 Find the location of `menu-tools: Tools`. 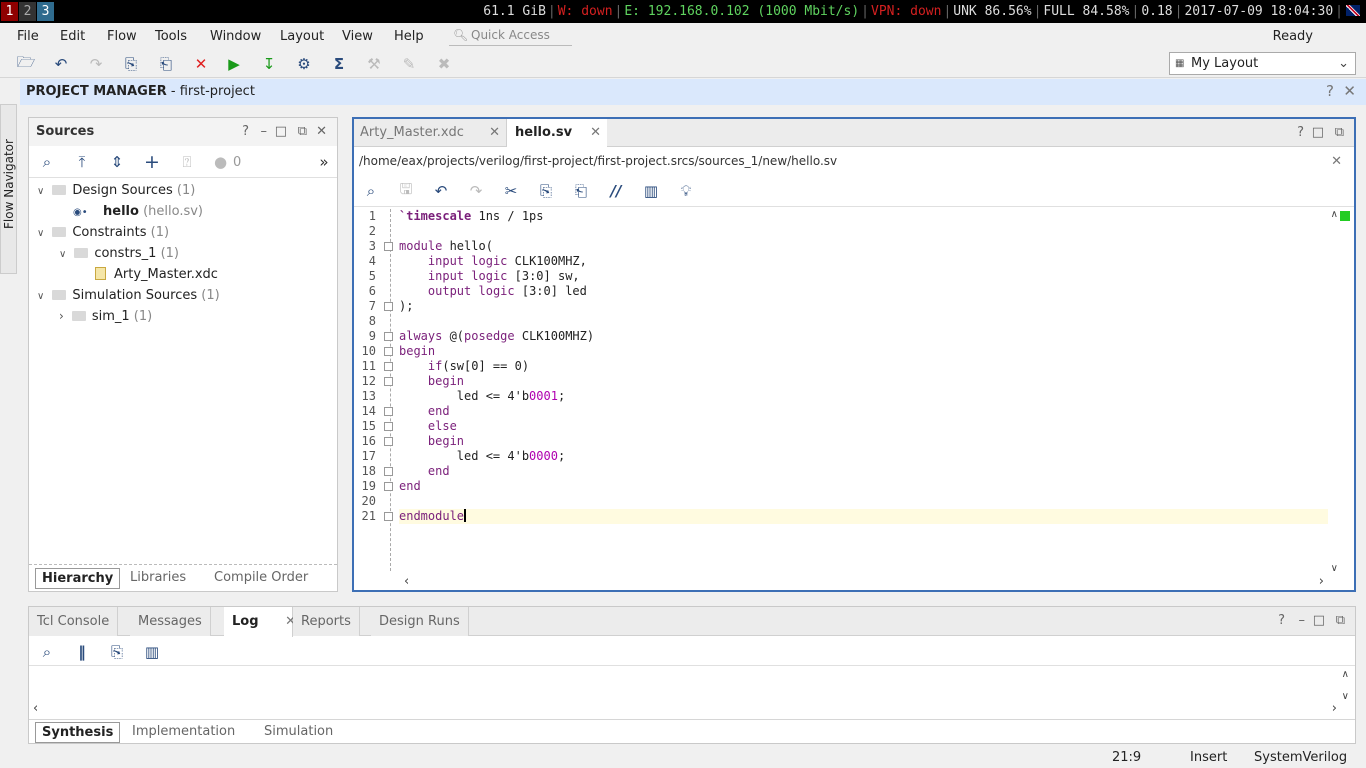

menu-tools: Tools is located at coordinates (171, 36).